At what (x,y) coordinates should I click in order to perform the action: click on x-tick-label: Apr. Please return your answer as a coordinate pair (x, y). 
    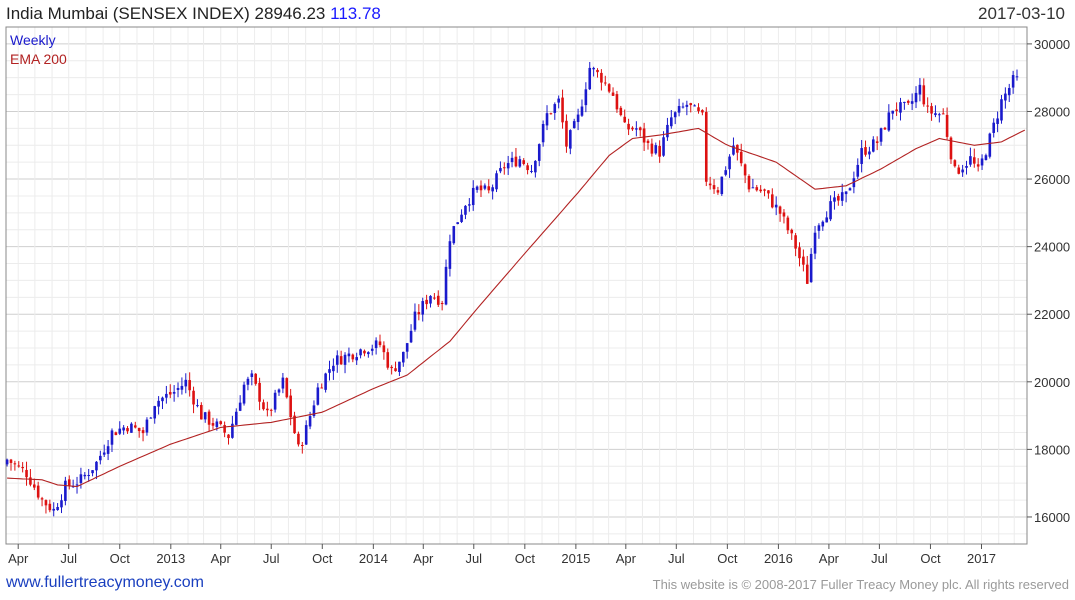
    Looking at the image, I should click on (423, 558).